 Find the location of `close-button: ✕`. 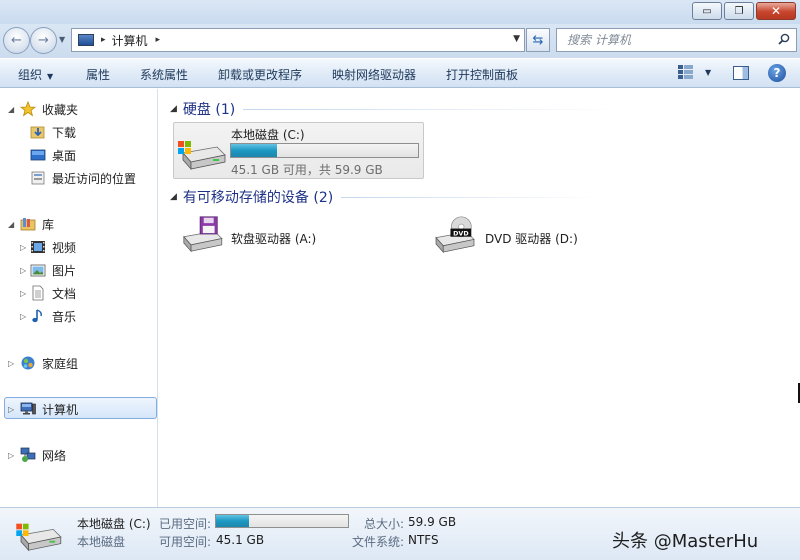

close-button: ✕ is located at coordinates (776, 11).